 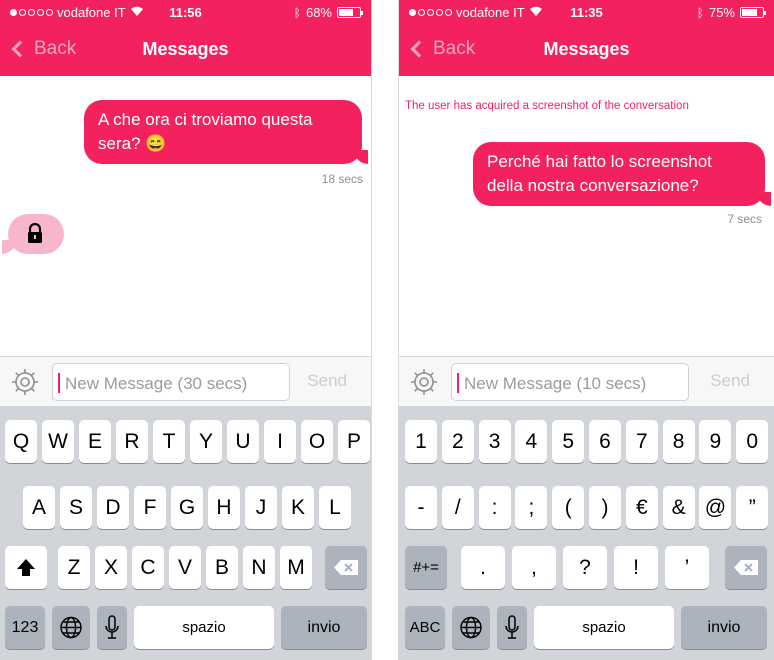 I want to click on key-exclamation: !, so click(x=636, y=567).